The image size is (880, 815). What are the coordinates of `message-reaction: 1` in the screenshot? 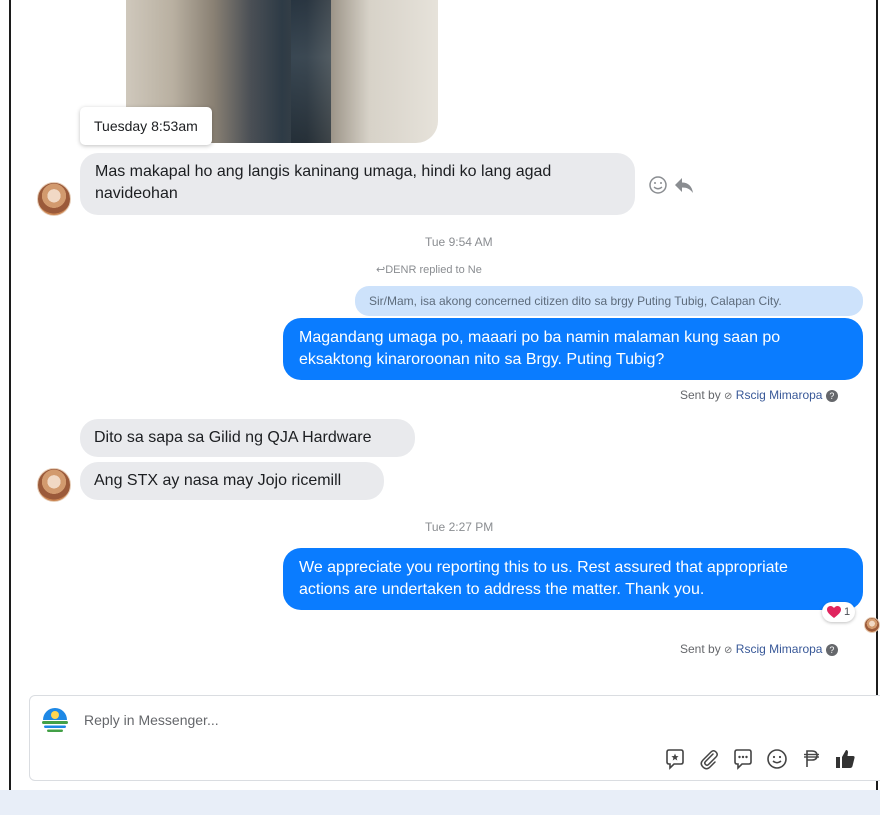 It's located at (839, 612).